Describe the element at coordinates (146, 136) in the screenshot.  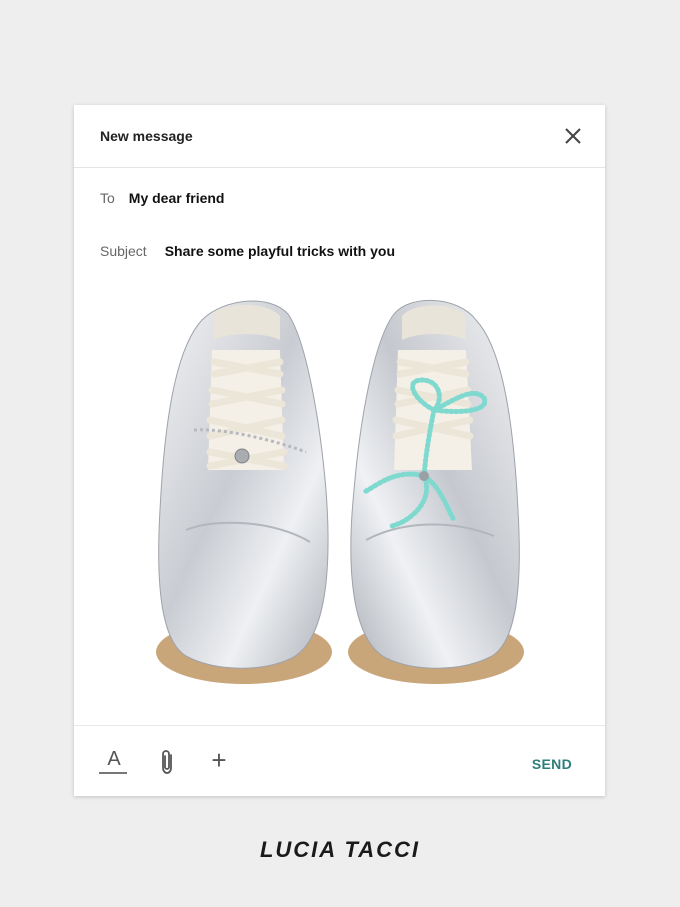
I see `compose-title: New message` at that location.